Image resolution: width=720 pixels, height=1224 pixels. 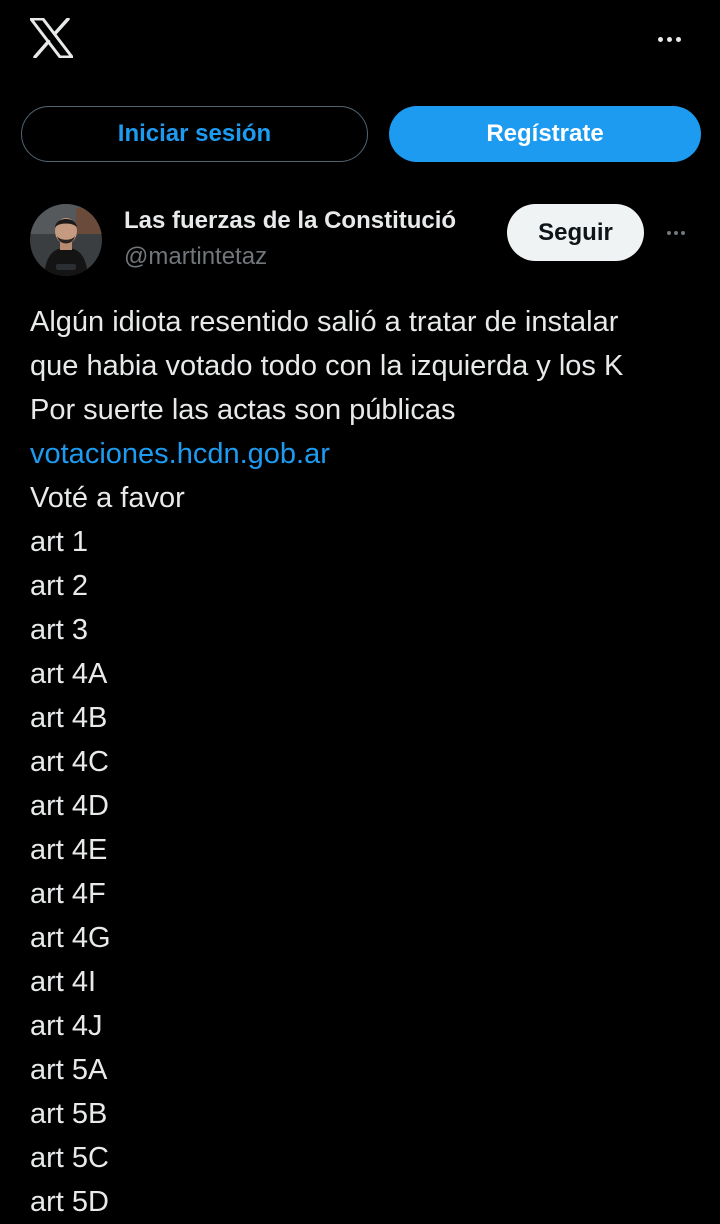 I want to click on article-item: art 2, so click(x=59, y=586).